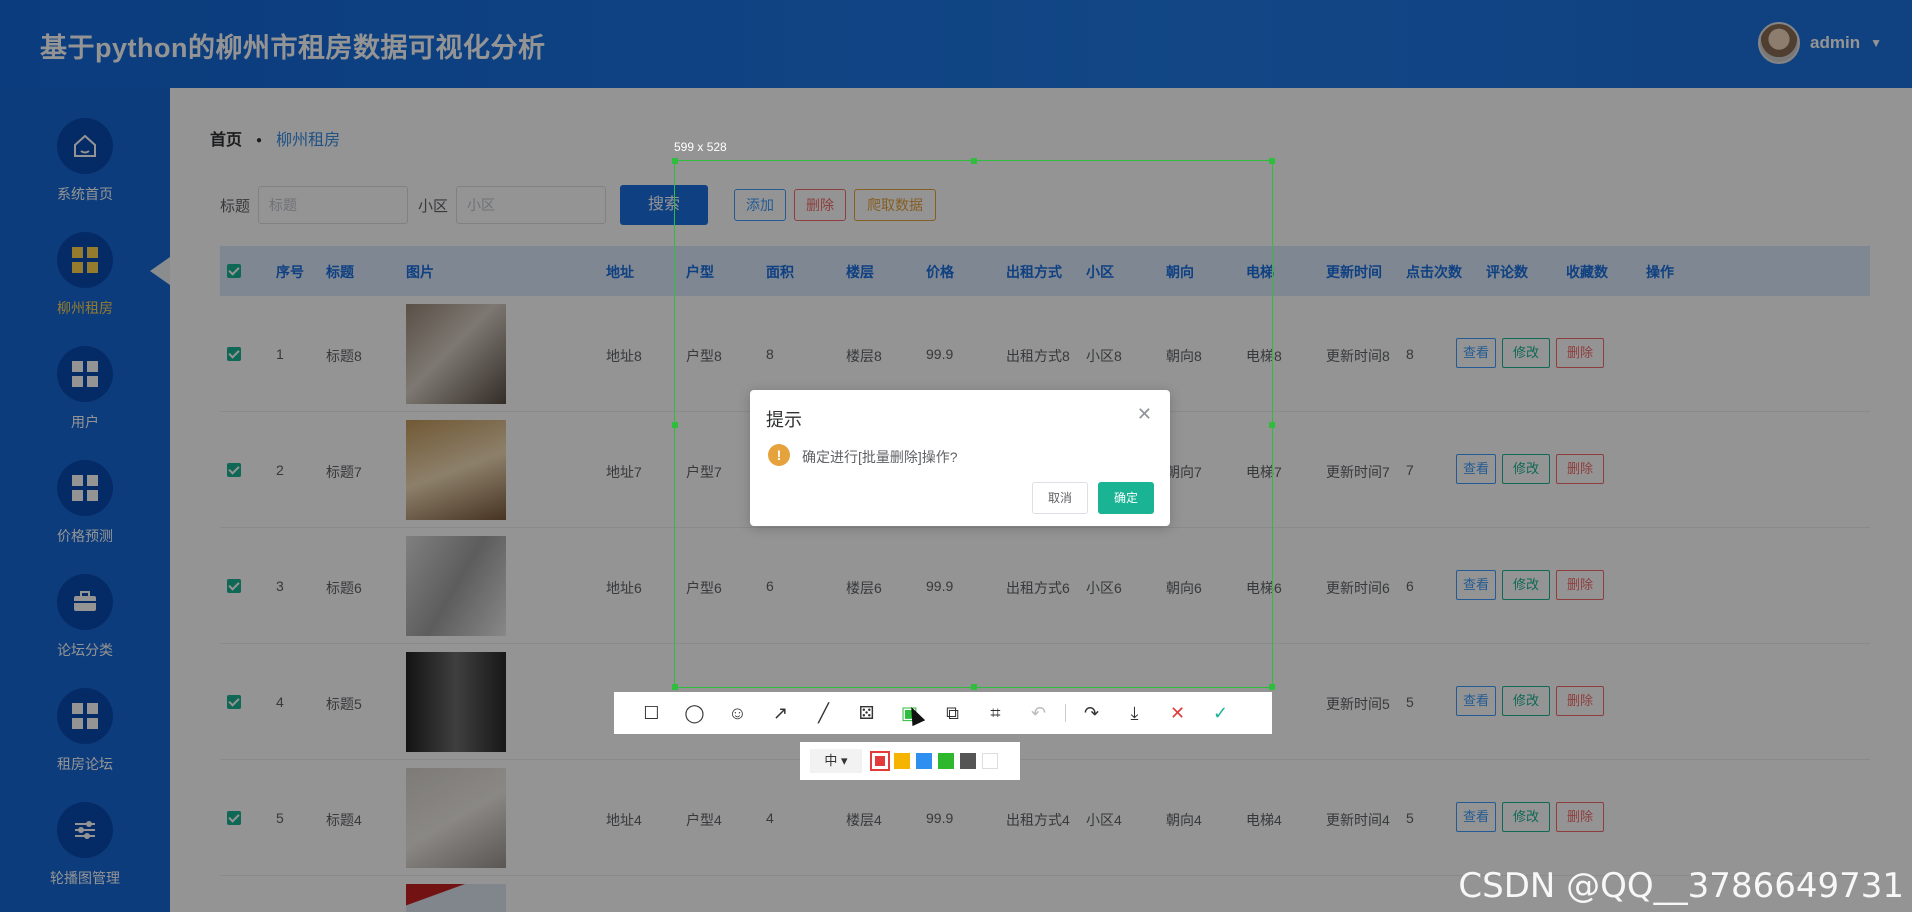  What do you see at coordinates (1177, 713) in the screenshot?
I see `close-capture-icon: ✕` at bounding box center [1177, 713].